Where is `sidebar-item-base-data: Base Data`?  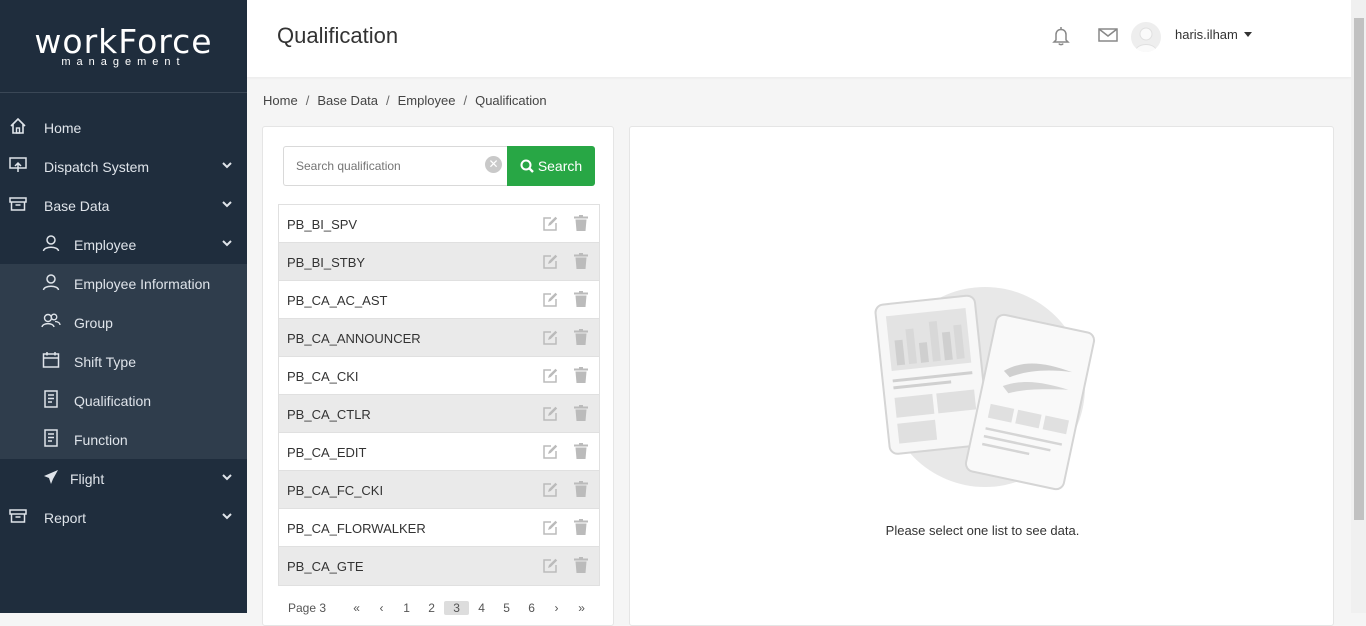
sidebar-item-base-data: Base Data is located at coordinates (123, 205).